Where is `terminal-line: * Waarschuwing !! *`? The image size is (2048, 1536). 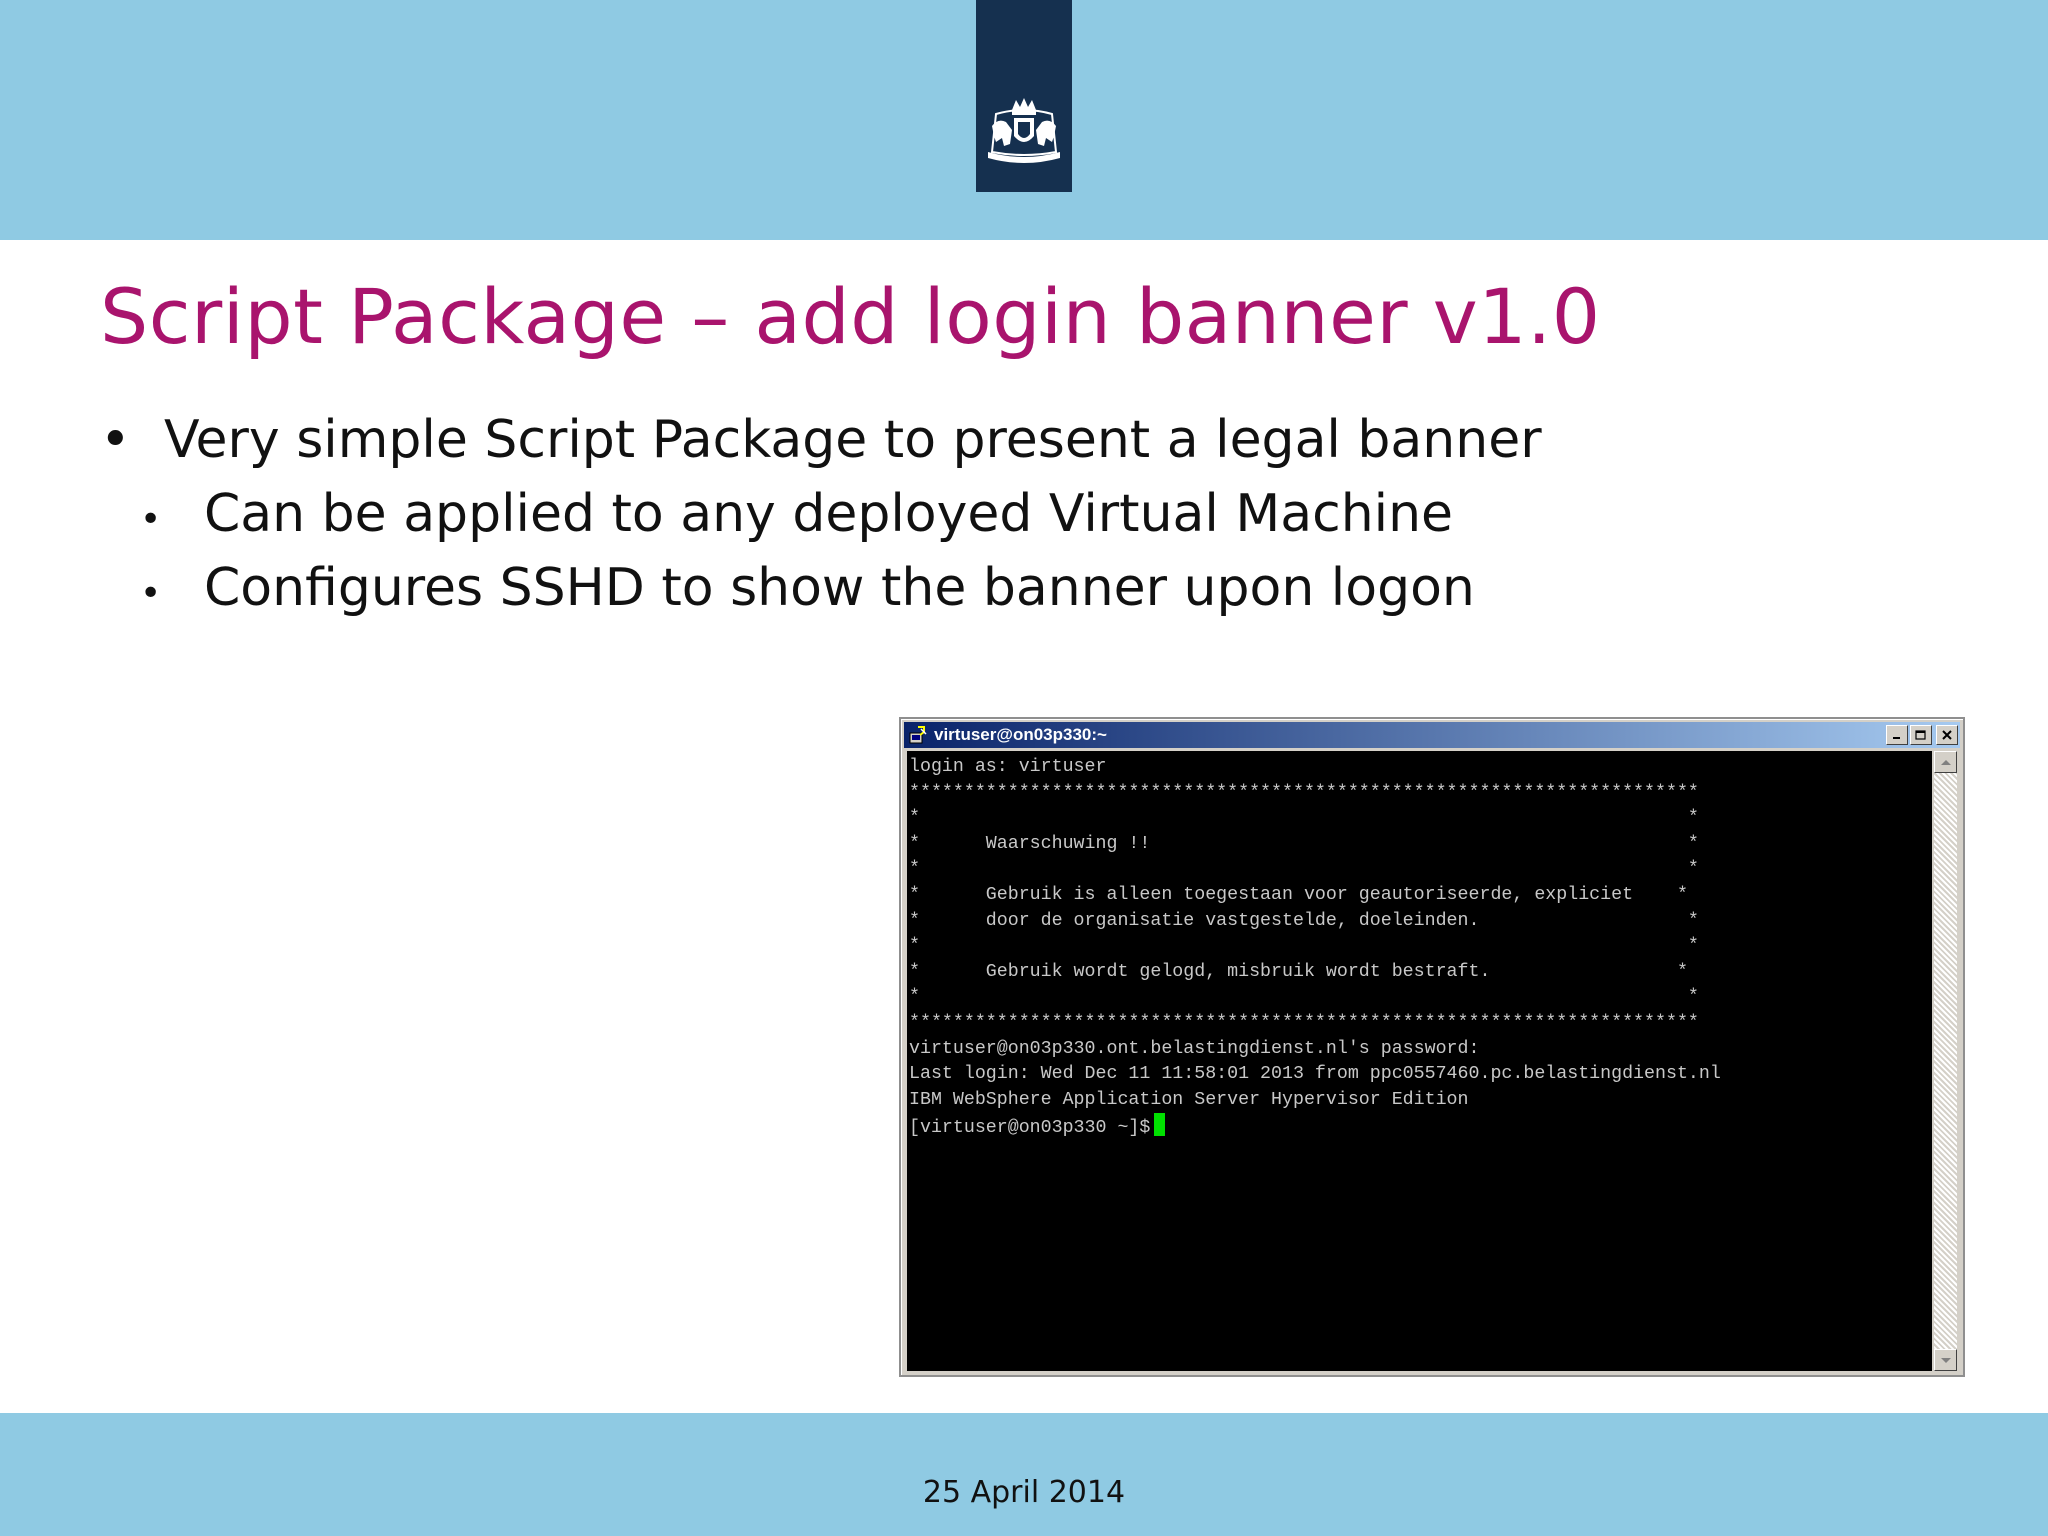 terminal-line: * Waarschuwing !! * is located at coordinates (1304, 843).